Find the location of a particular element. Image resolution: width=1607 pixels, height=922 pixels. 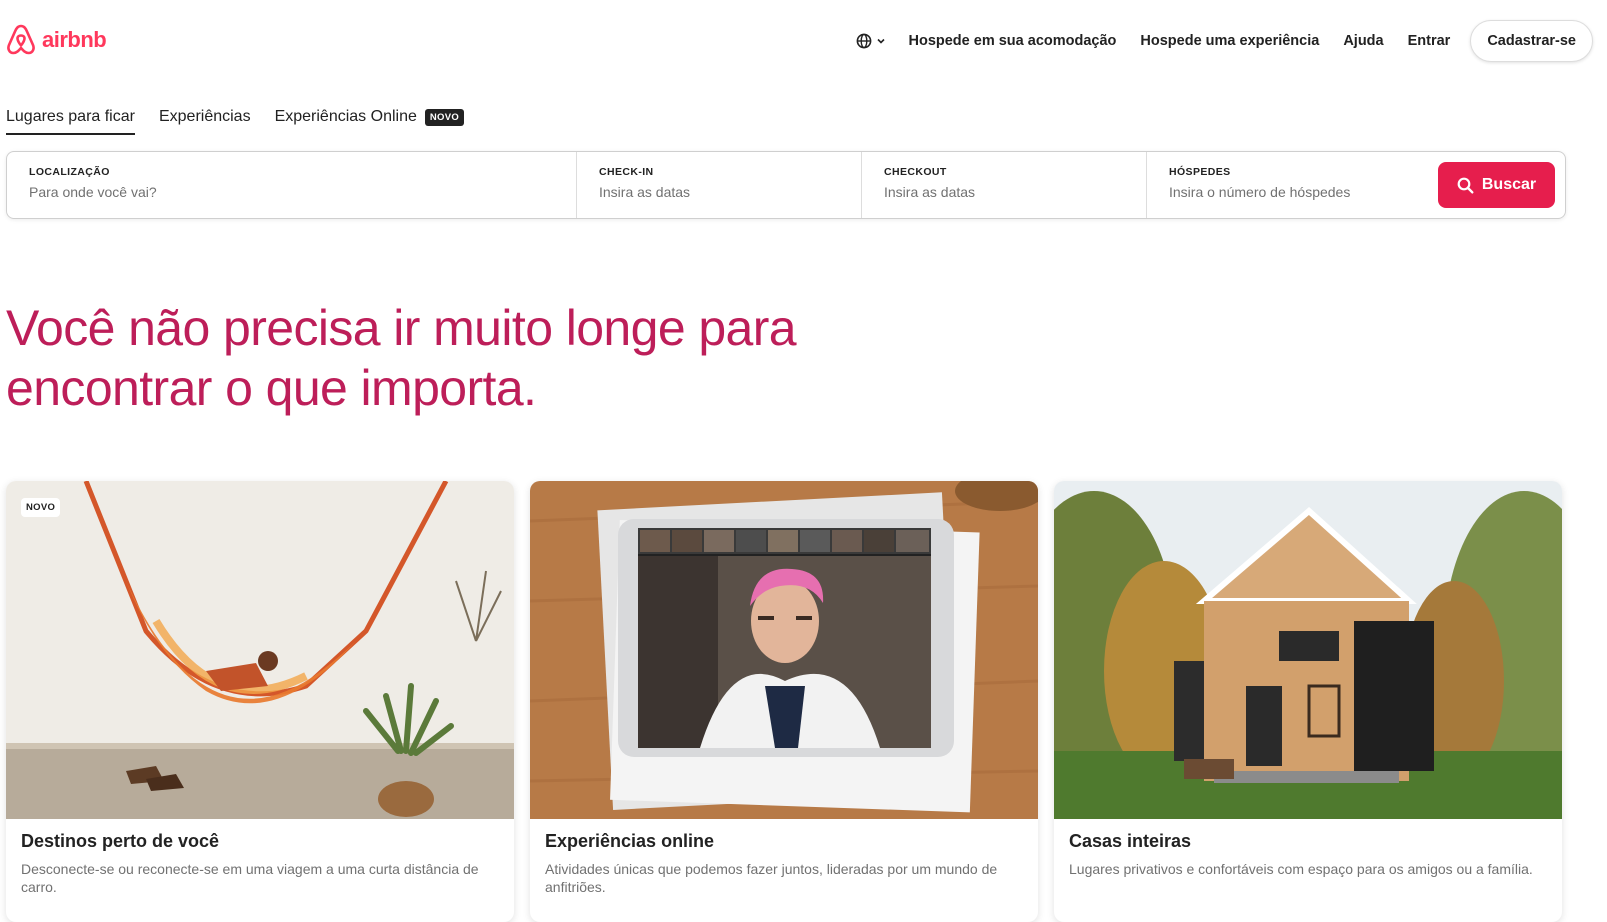

cabin-image is located at coordinates (1308, 650).